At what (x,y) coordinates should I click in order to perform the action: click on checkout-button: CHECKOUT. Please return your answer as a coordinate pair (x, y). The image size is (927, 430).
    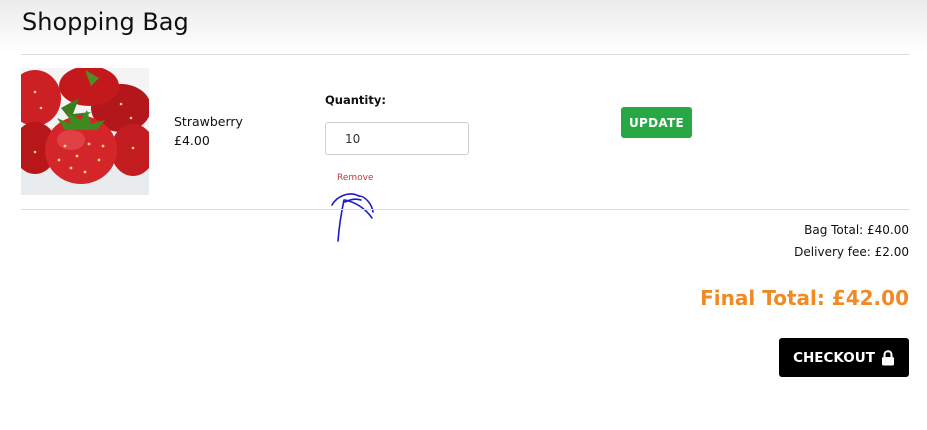
    Looking at the image, I should click on (844, 357).